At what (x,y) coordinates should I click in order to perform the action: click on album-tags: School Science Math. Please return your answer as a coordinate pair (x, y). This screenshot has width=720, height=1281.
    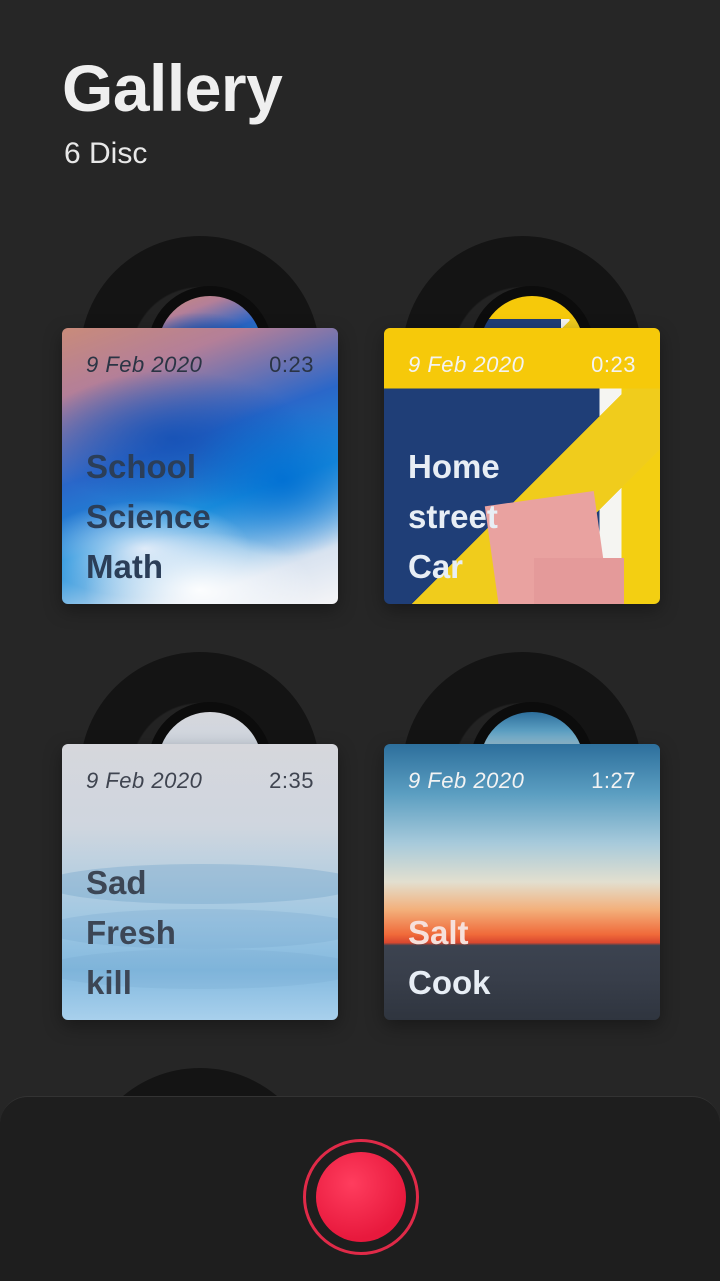
    Looking at the image, I should click on (148, 517).